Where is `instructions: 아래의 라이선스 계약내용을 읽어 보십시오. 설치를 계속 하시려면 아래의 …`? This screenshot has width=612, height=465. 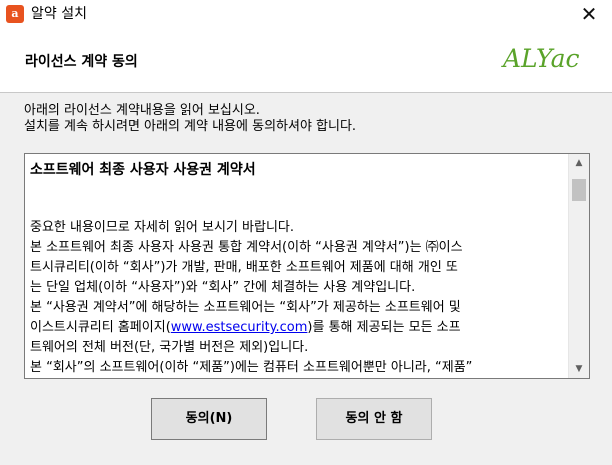
instructions: 아래의 라이선스 계약내용을 읽어 보십시오. 설치를 계속 하시려면 아래의 … is located at coordinates (190, 119).